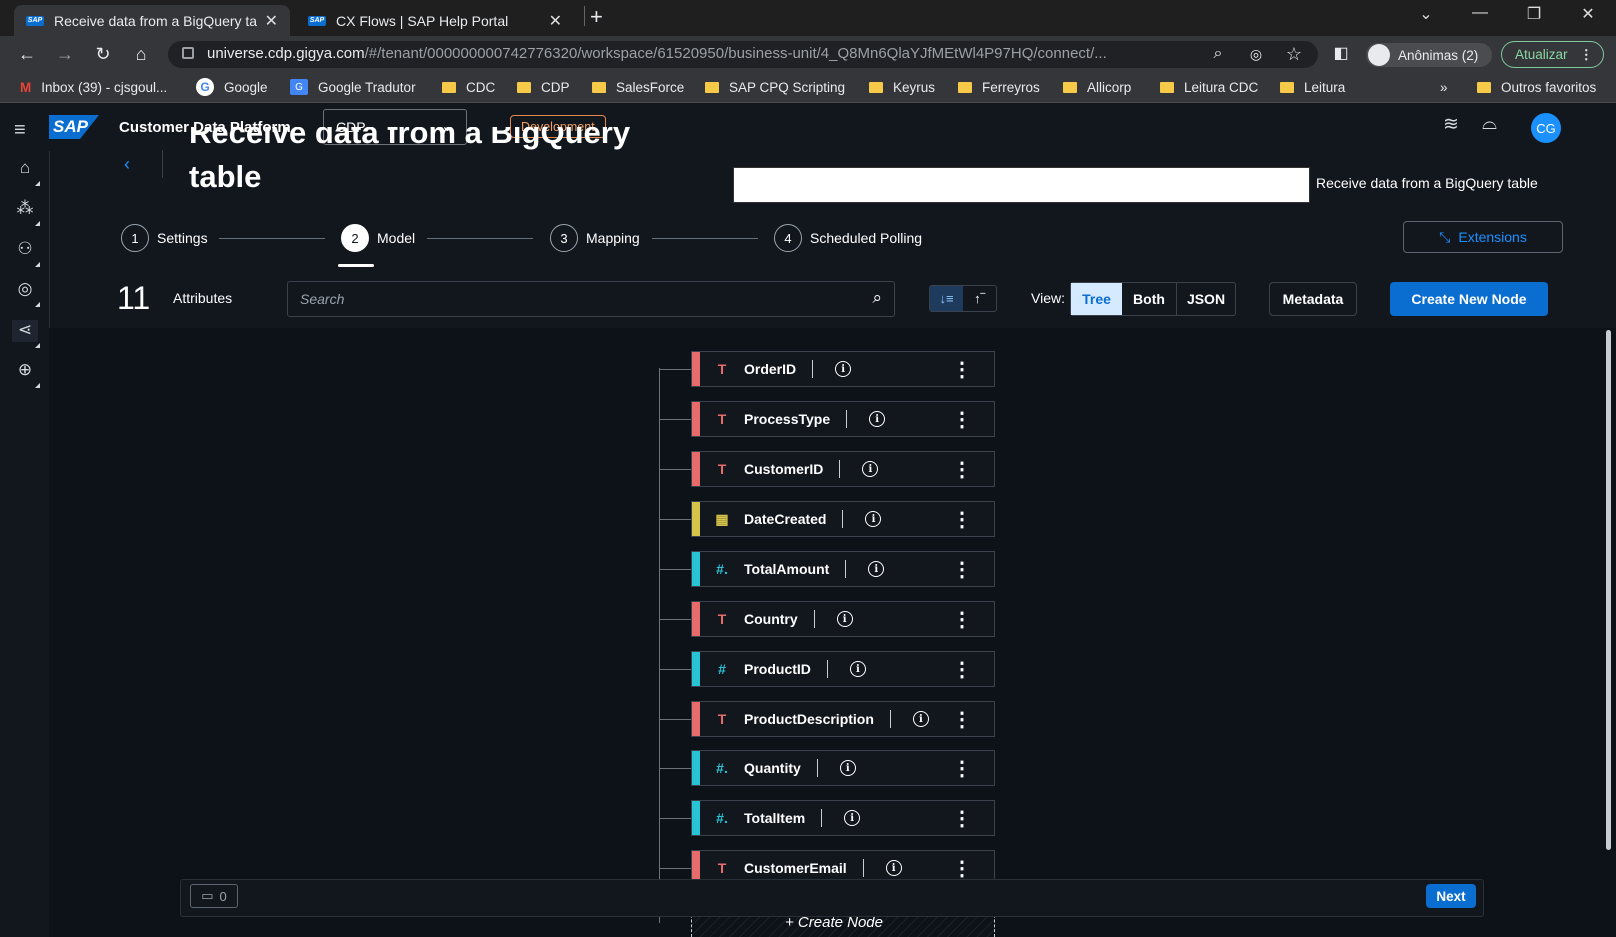  I want to click on tree-node: #. Quantity i ⋮, so click(843, 768).